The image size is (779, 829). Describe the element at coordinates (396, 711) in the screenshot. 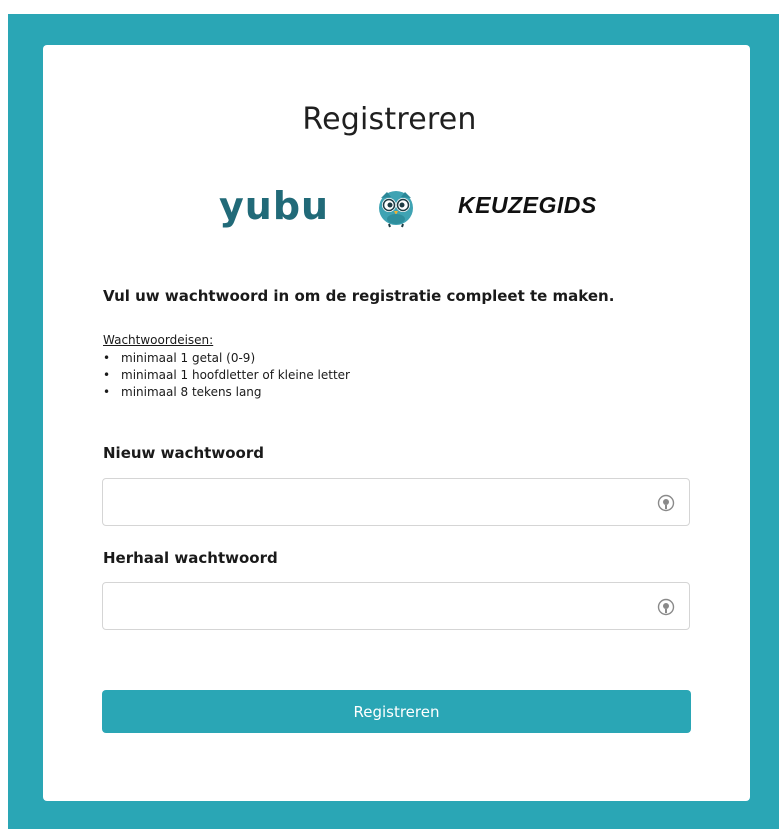

I see `register-button: Registreren` at that location.